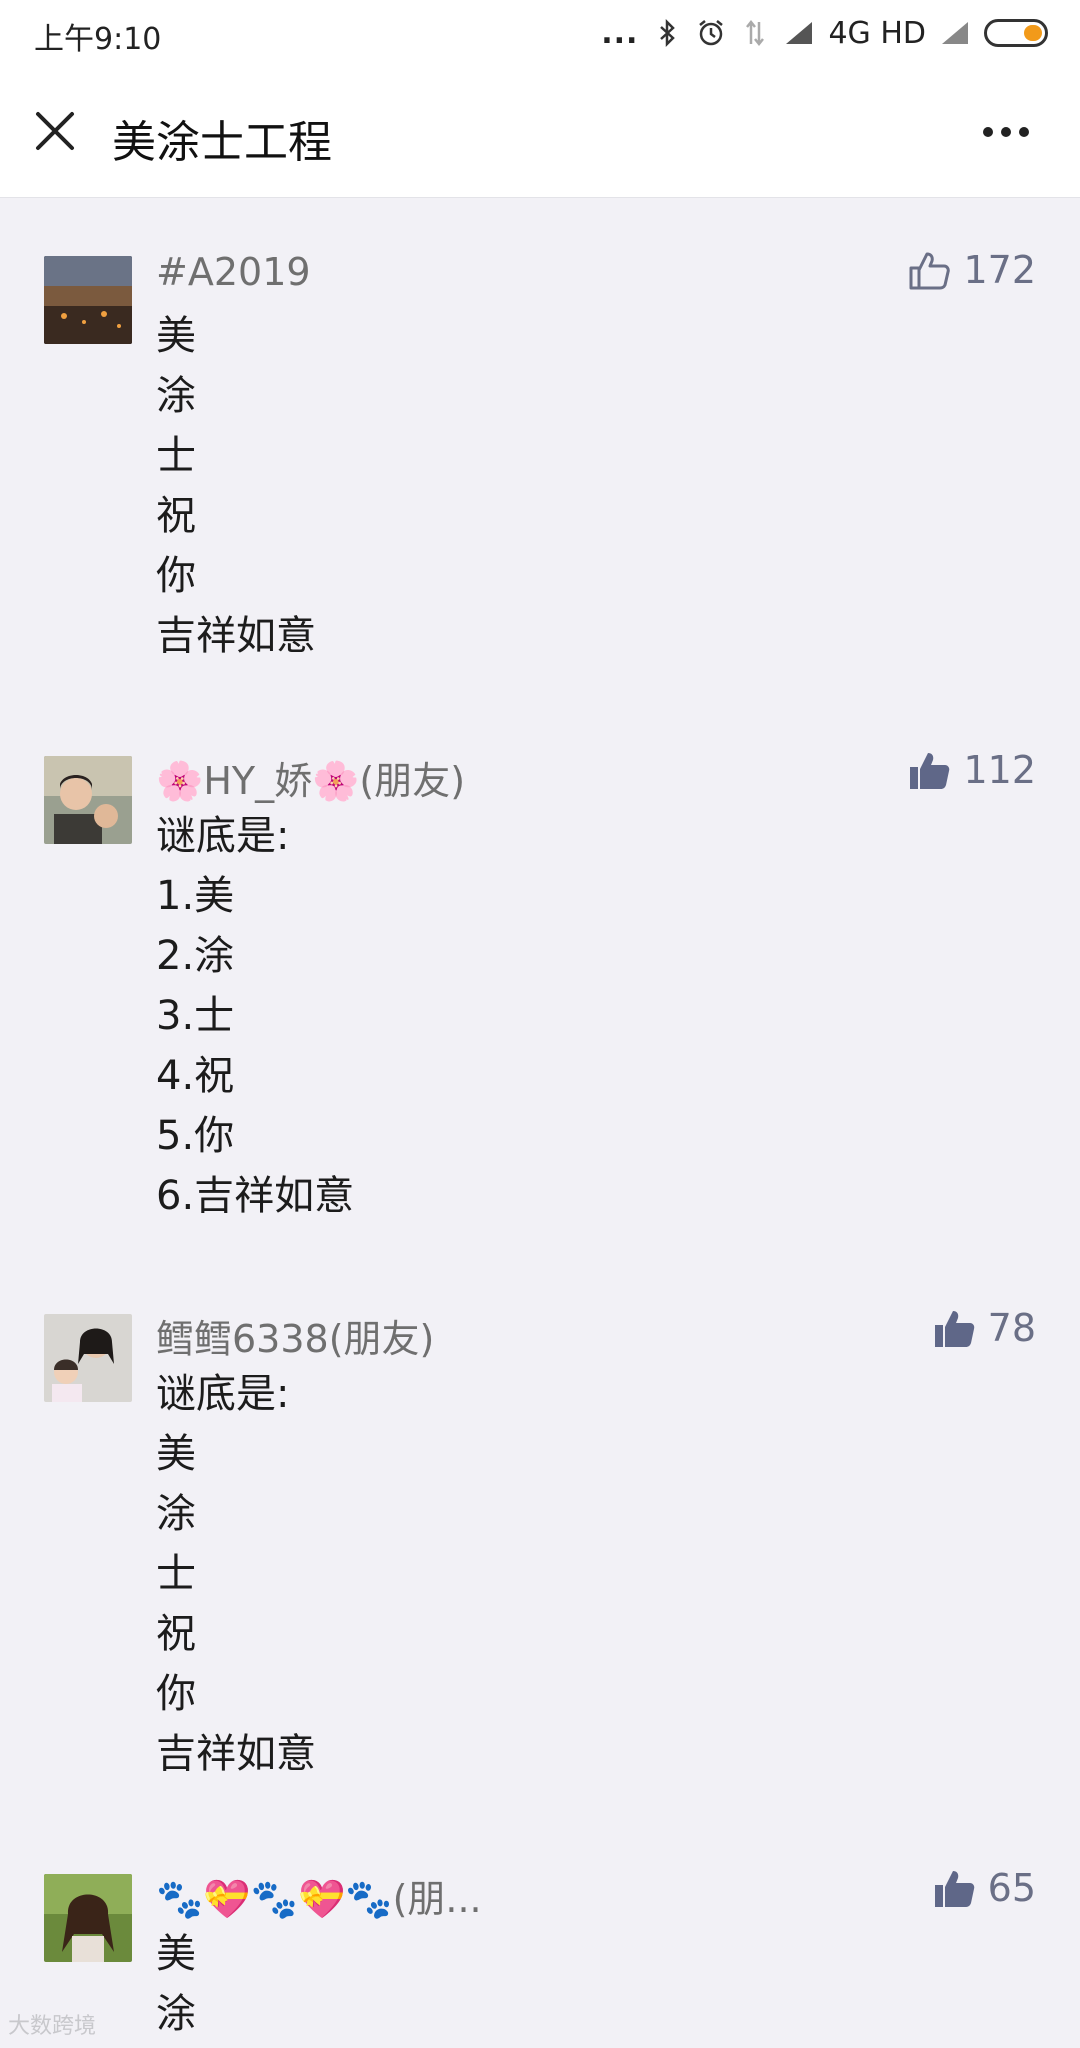 The width and height of the screenshot is (1080, 2048). Describe the element at coordinates (295, 1335) in the screenshot. I see `comment-author: 鳕鳕6338(朋友)` at that location.